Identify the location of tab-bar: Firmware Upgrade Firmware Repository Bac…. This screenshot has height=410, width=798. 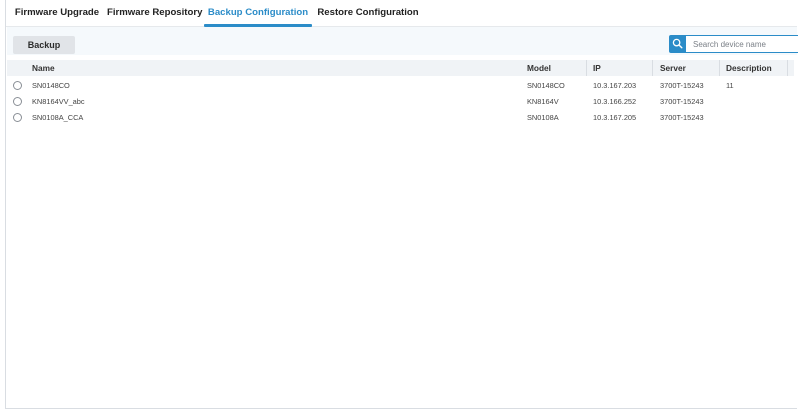
(401, 13).